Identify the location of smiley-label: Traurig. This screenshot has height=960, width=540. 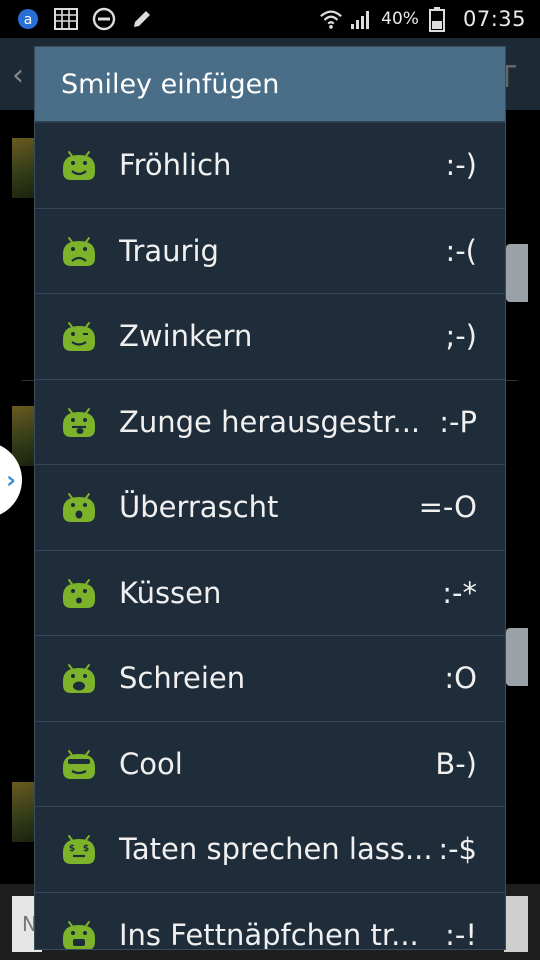
(169, 250).